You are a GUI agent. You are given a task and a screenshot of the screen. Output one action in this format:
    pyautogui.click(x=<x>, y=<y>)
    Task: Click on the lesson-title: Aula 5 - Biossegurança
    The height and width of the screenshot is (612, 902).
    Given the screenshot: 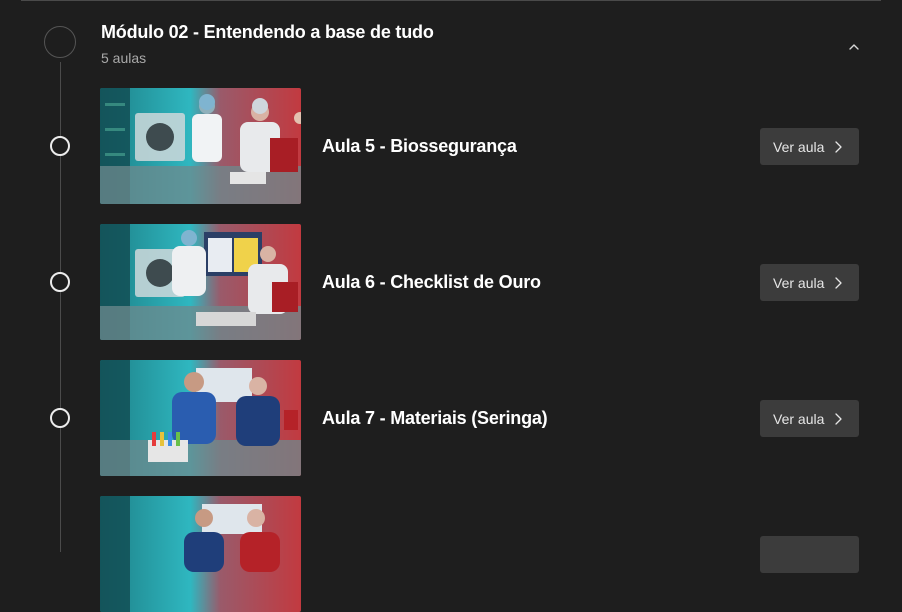 What is the action you would take?
    pyautogui.click(x=419, y=146)
    